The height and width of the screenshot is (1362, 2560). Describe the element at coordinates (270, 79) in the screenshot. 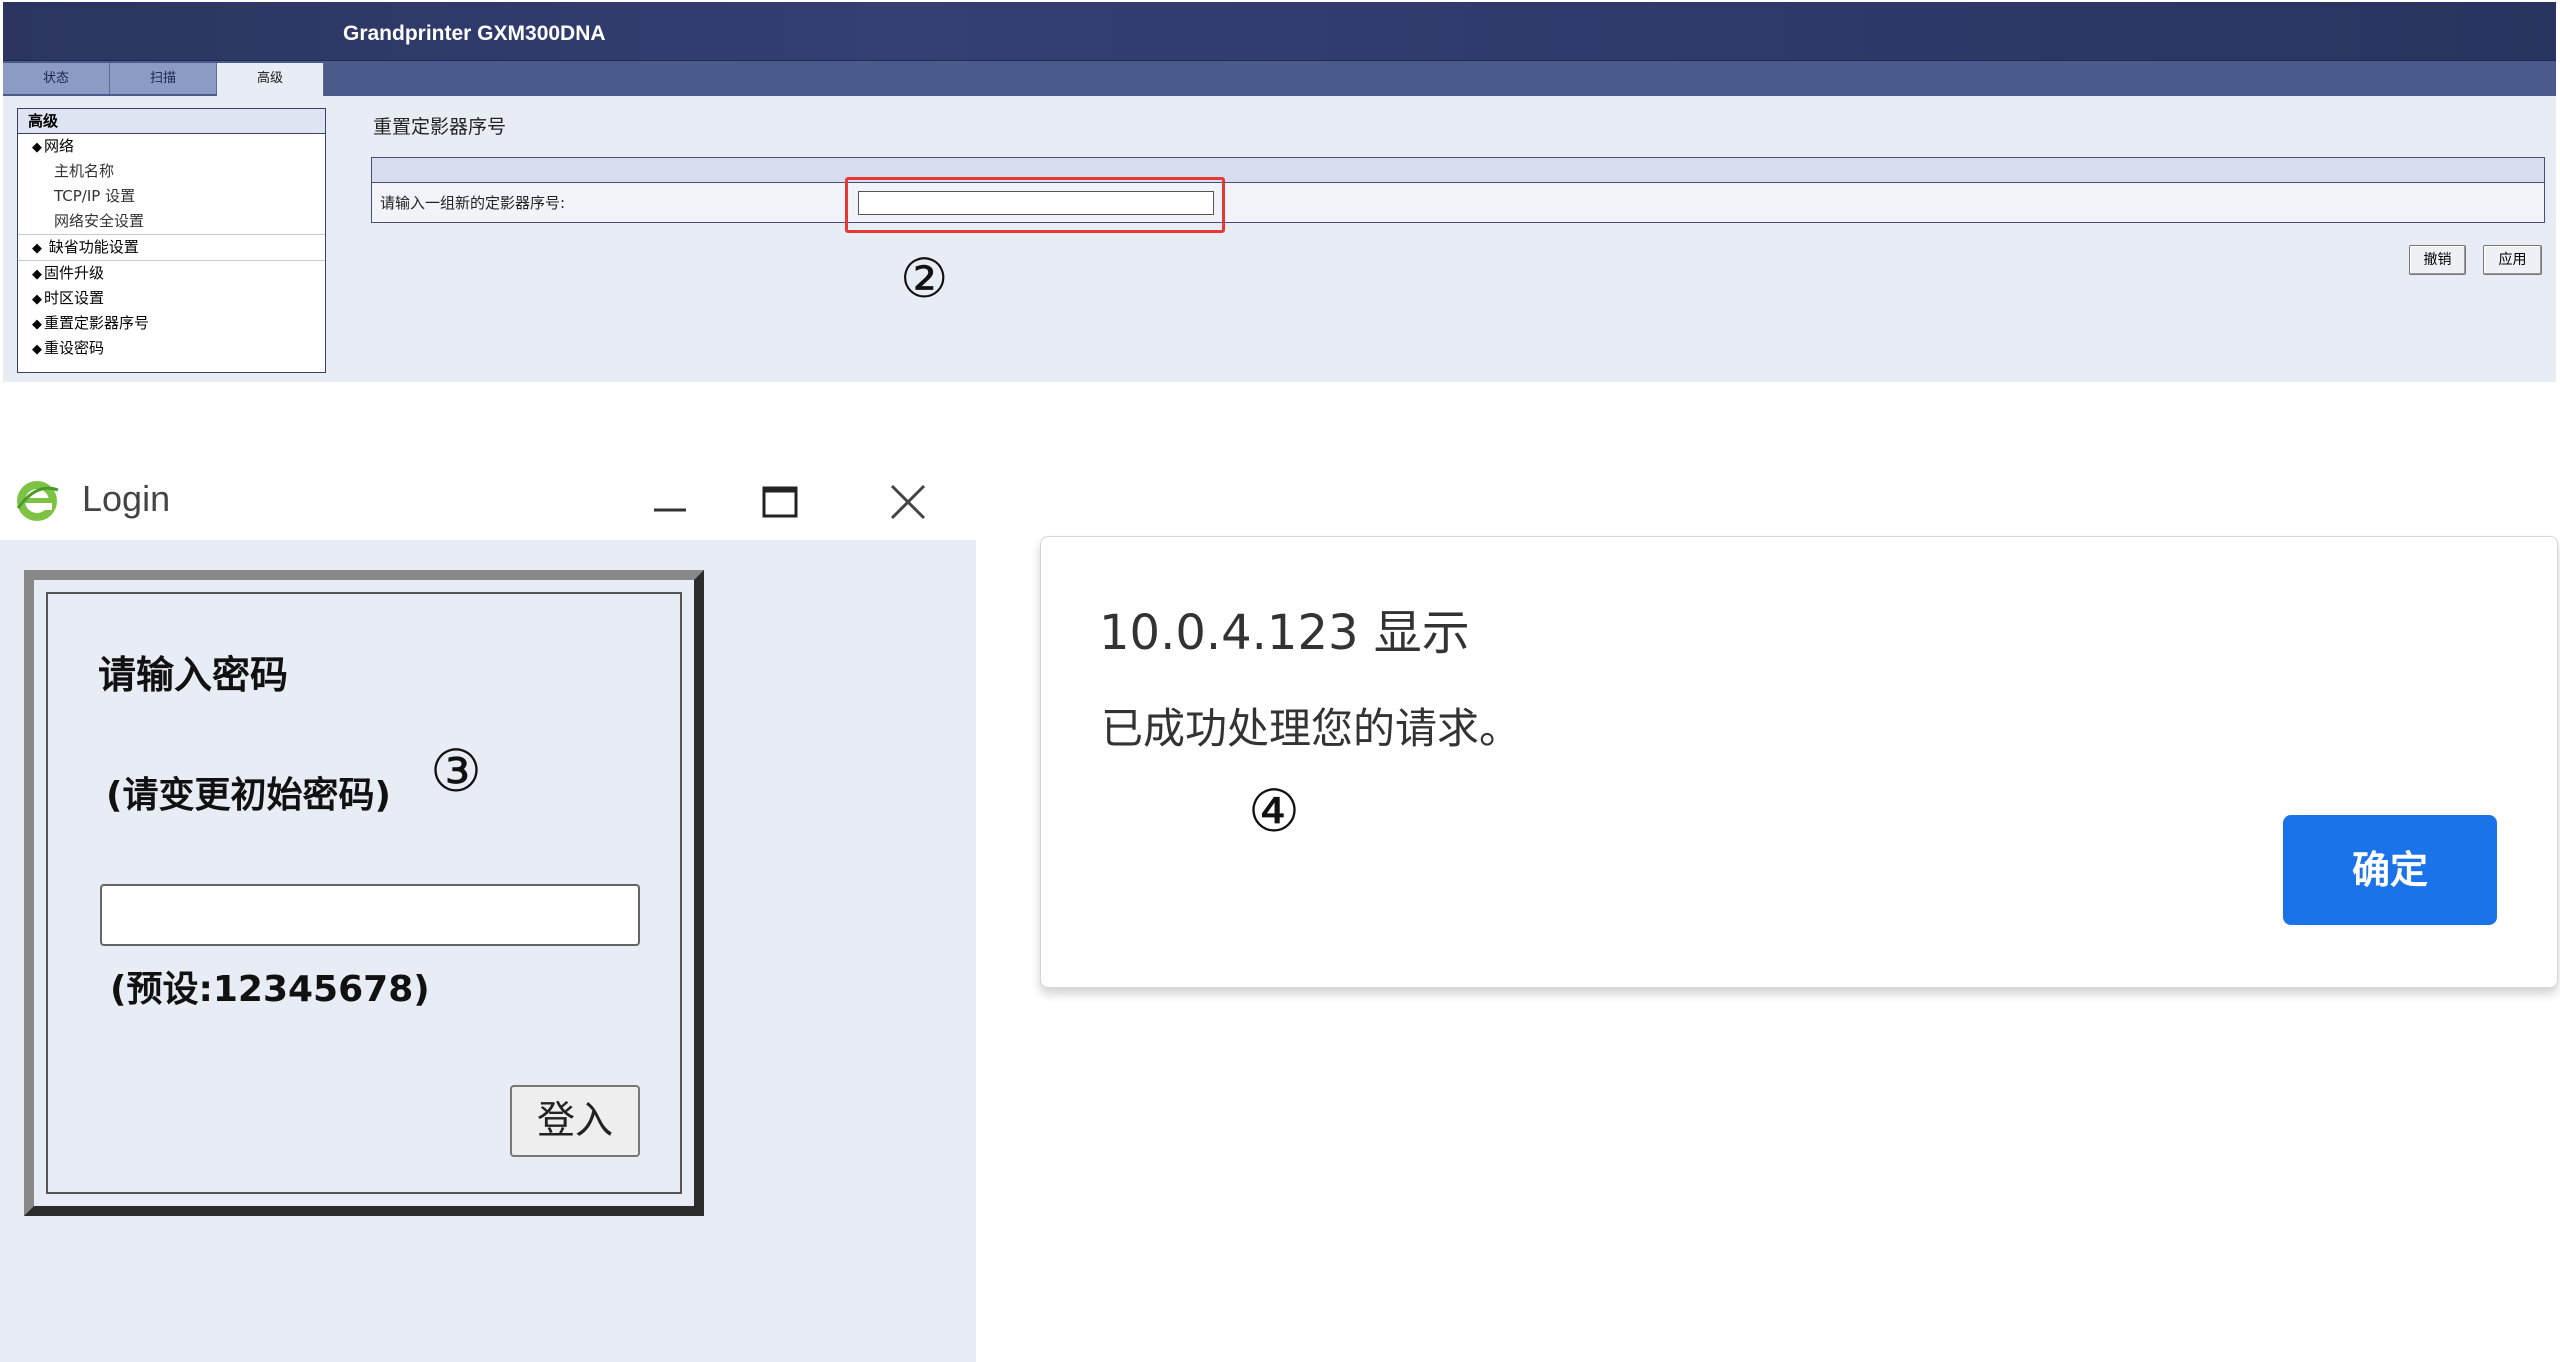

I see `tab-advanced: 高级` at that location.